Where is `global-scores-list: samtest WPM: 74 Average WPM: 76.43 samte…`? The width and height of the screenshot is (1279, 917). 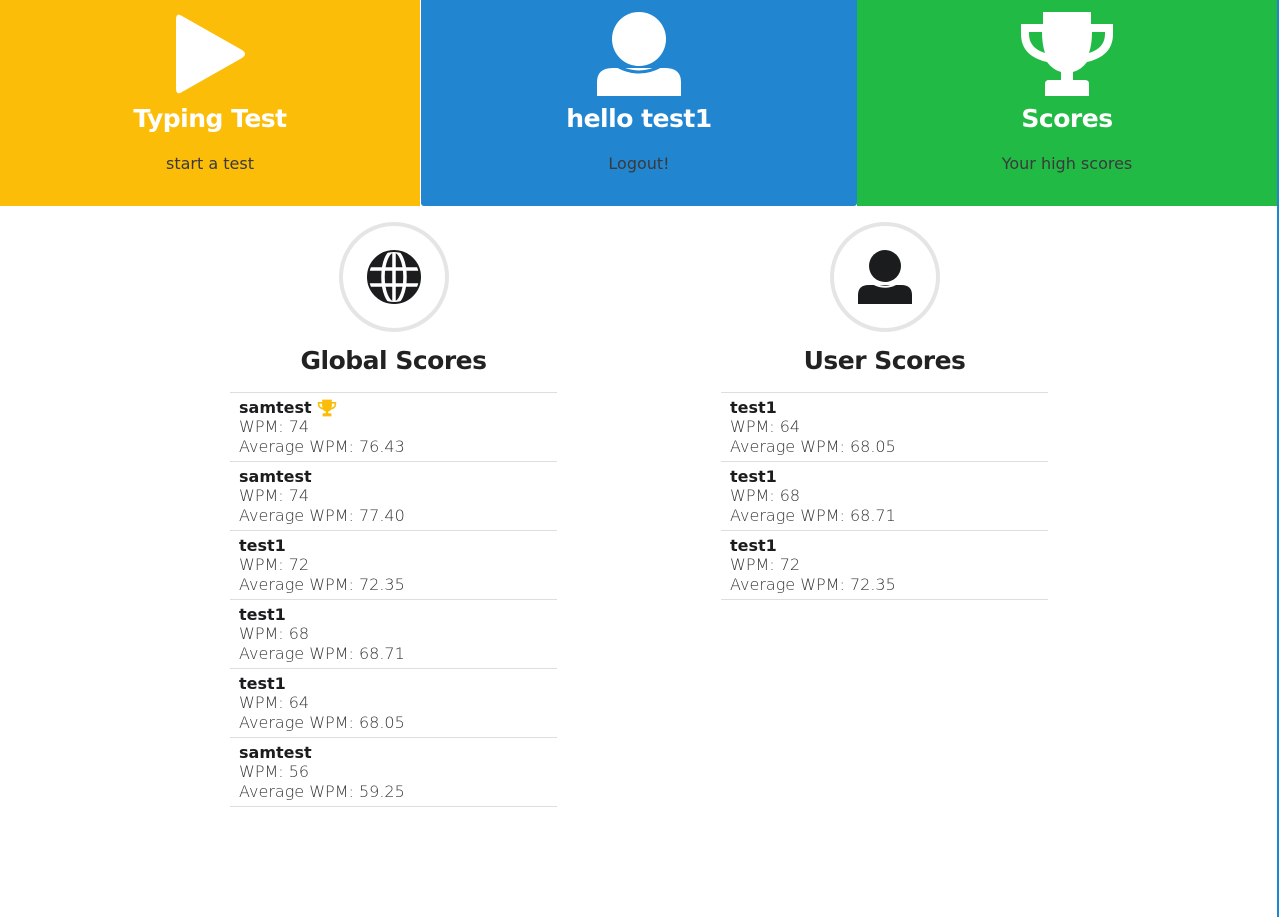 global-scores-list: samtest WPM: 74 Average WPM: 76.43 samte… is located at coordinates (393, 599).